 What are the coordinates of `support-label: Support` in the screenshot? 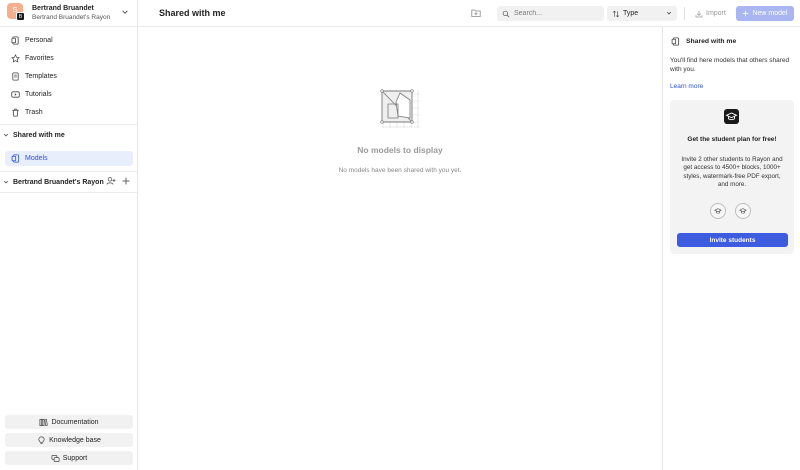 It's located at (75, 458).